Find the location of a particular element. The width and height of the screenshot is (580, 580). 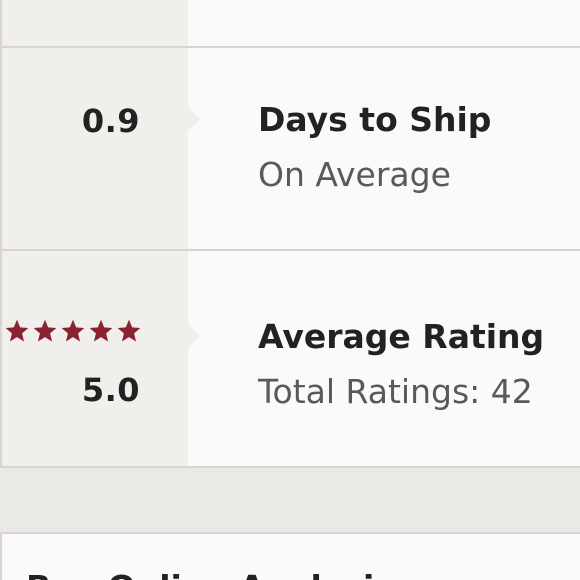

days-to-ship-title: Days to Ship is located at coordinates (375, 119).